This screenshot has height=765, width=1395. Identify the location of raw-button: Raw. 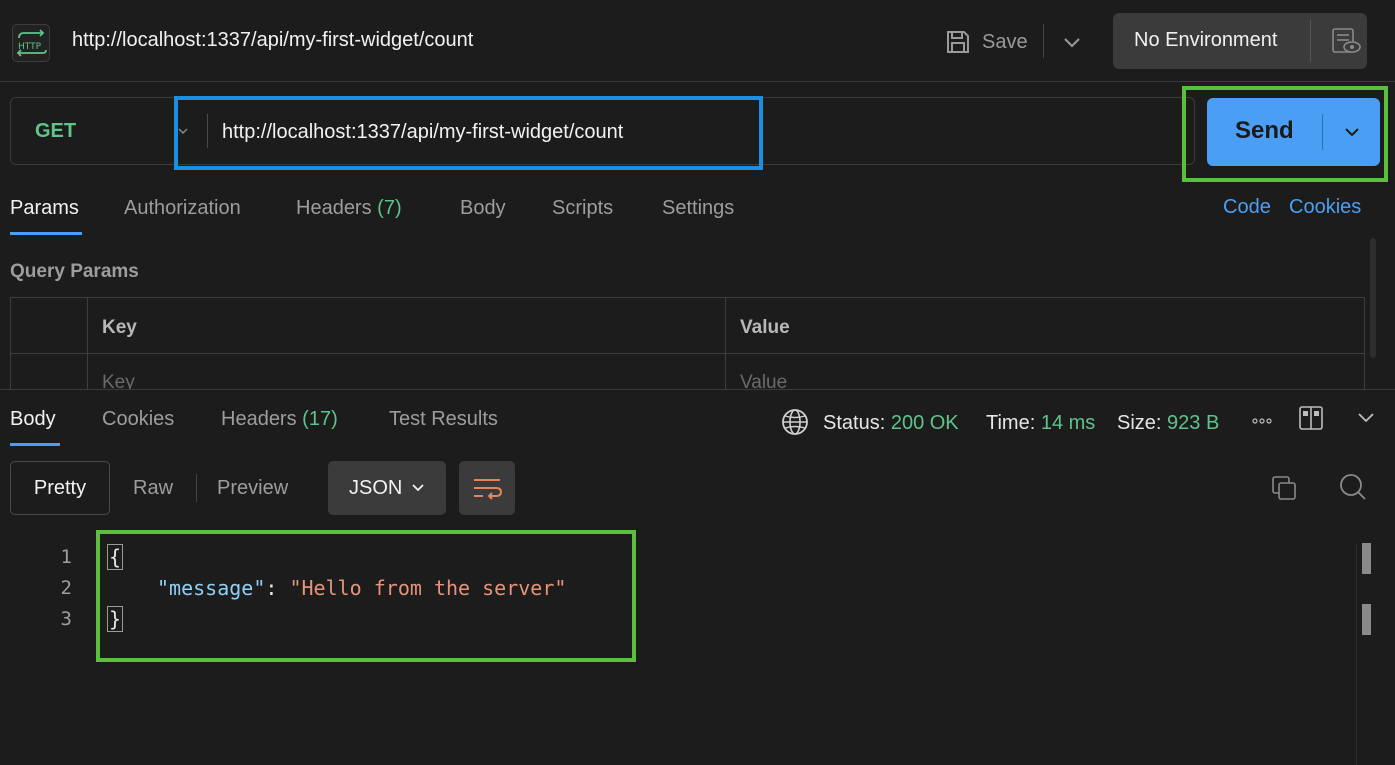
(153, 488).